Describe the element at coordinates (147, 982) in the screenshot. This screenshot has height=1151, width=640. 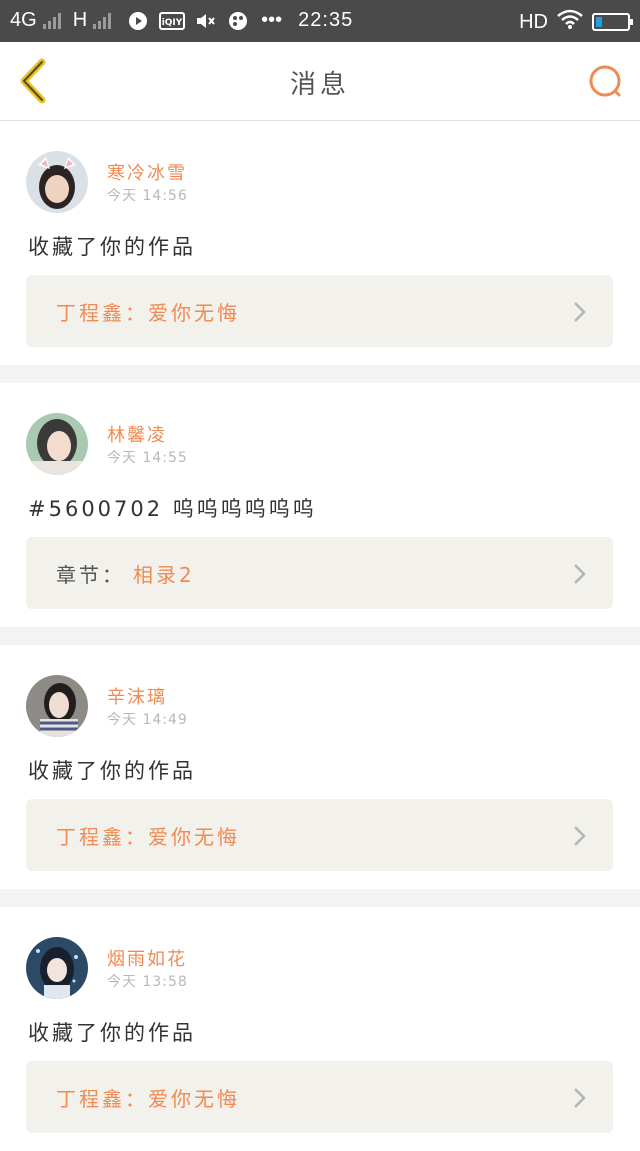
I see `message-time: 今天 13:58` at that location.